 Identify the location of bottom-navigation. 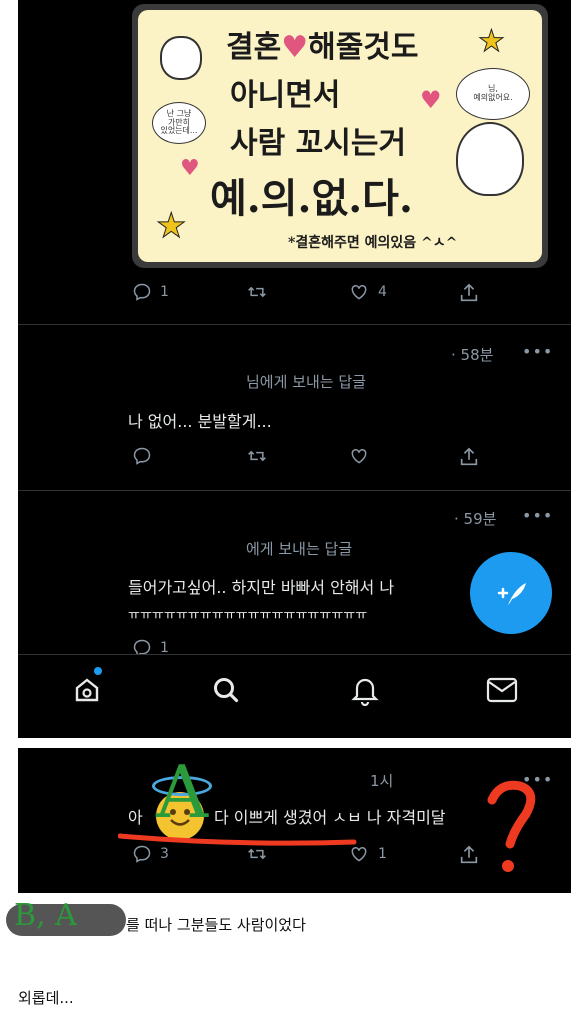
(294, 696).